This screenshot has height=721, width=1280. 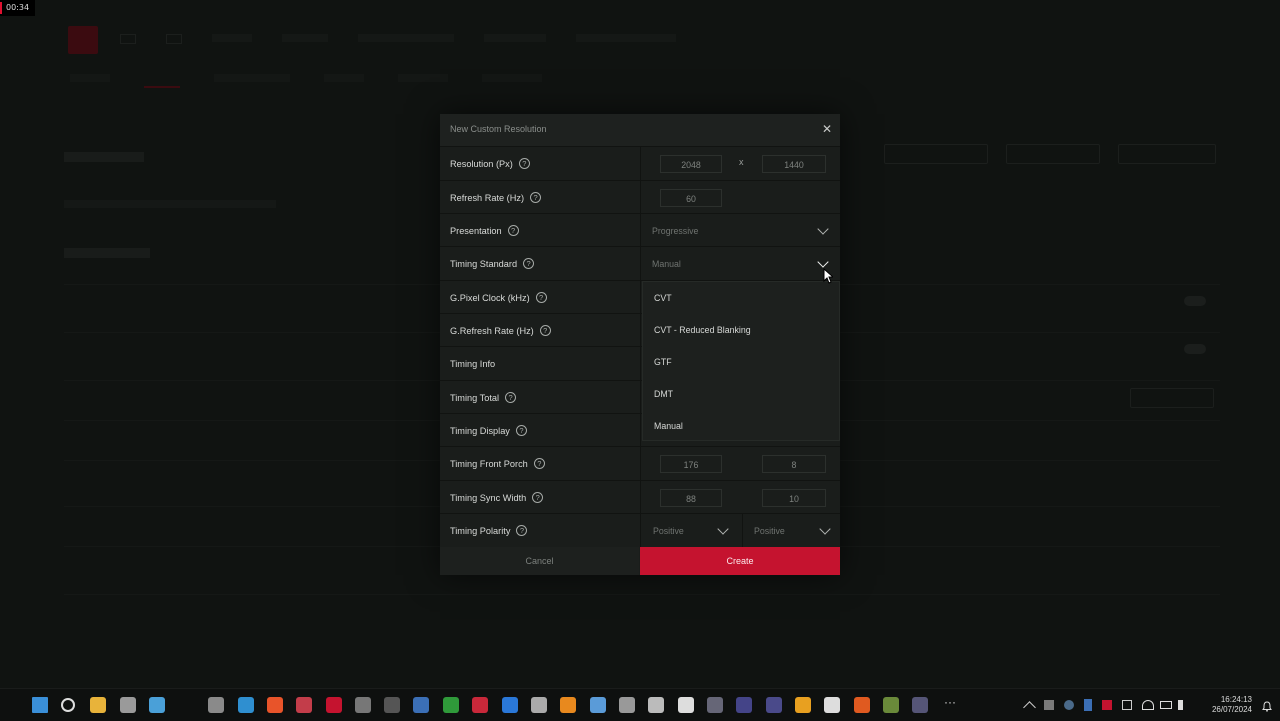 What do you see at coordinates (392, 705) in the screenshot?
I see `obs-icon` at bounding box center [392, 705].